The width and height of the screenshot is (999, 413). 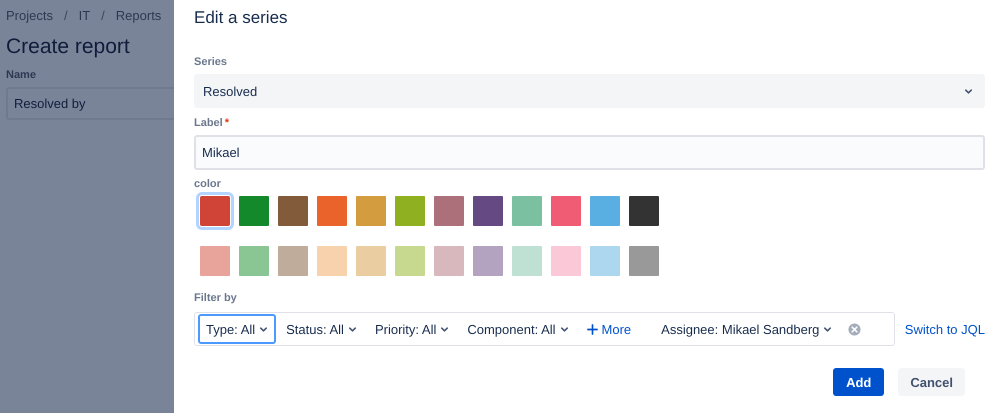 What do you see at coordinates (237, 329) in the screenshot?
I see `filter-dropdown: Type: All` at bounding box center [237, 329].